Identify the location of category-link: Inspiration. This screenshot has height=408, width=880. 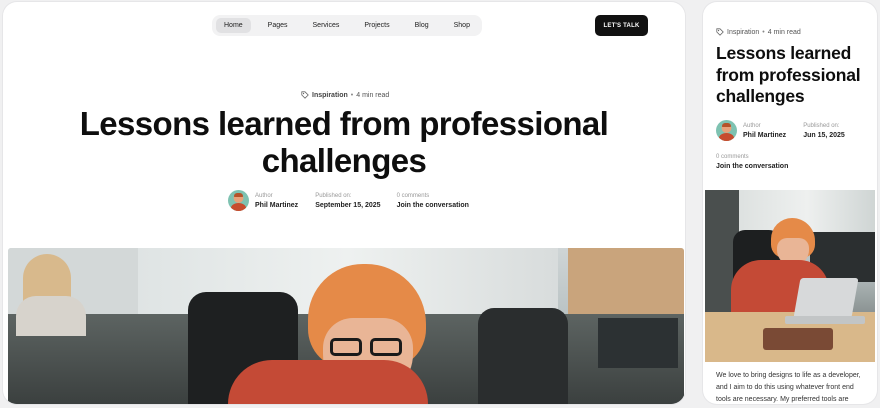
(330, 95).